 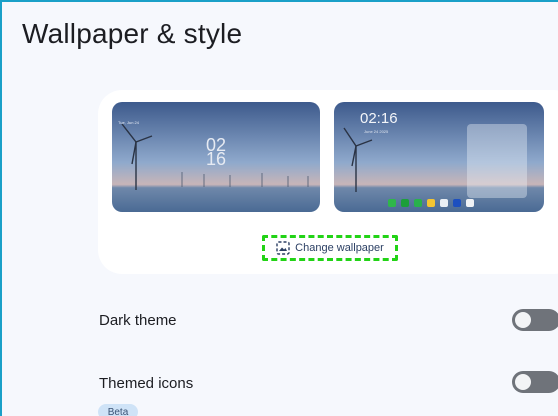 I want to click on home-widget, so click(x=497, y=161).